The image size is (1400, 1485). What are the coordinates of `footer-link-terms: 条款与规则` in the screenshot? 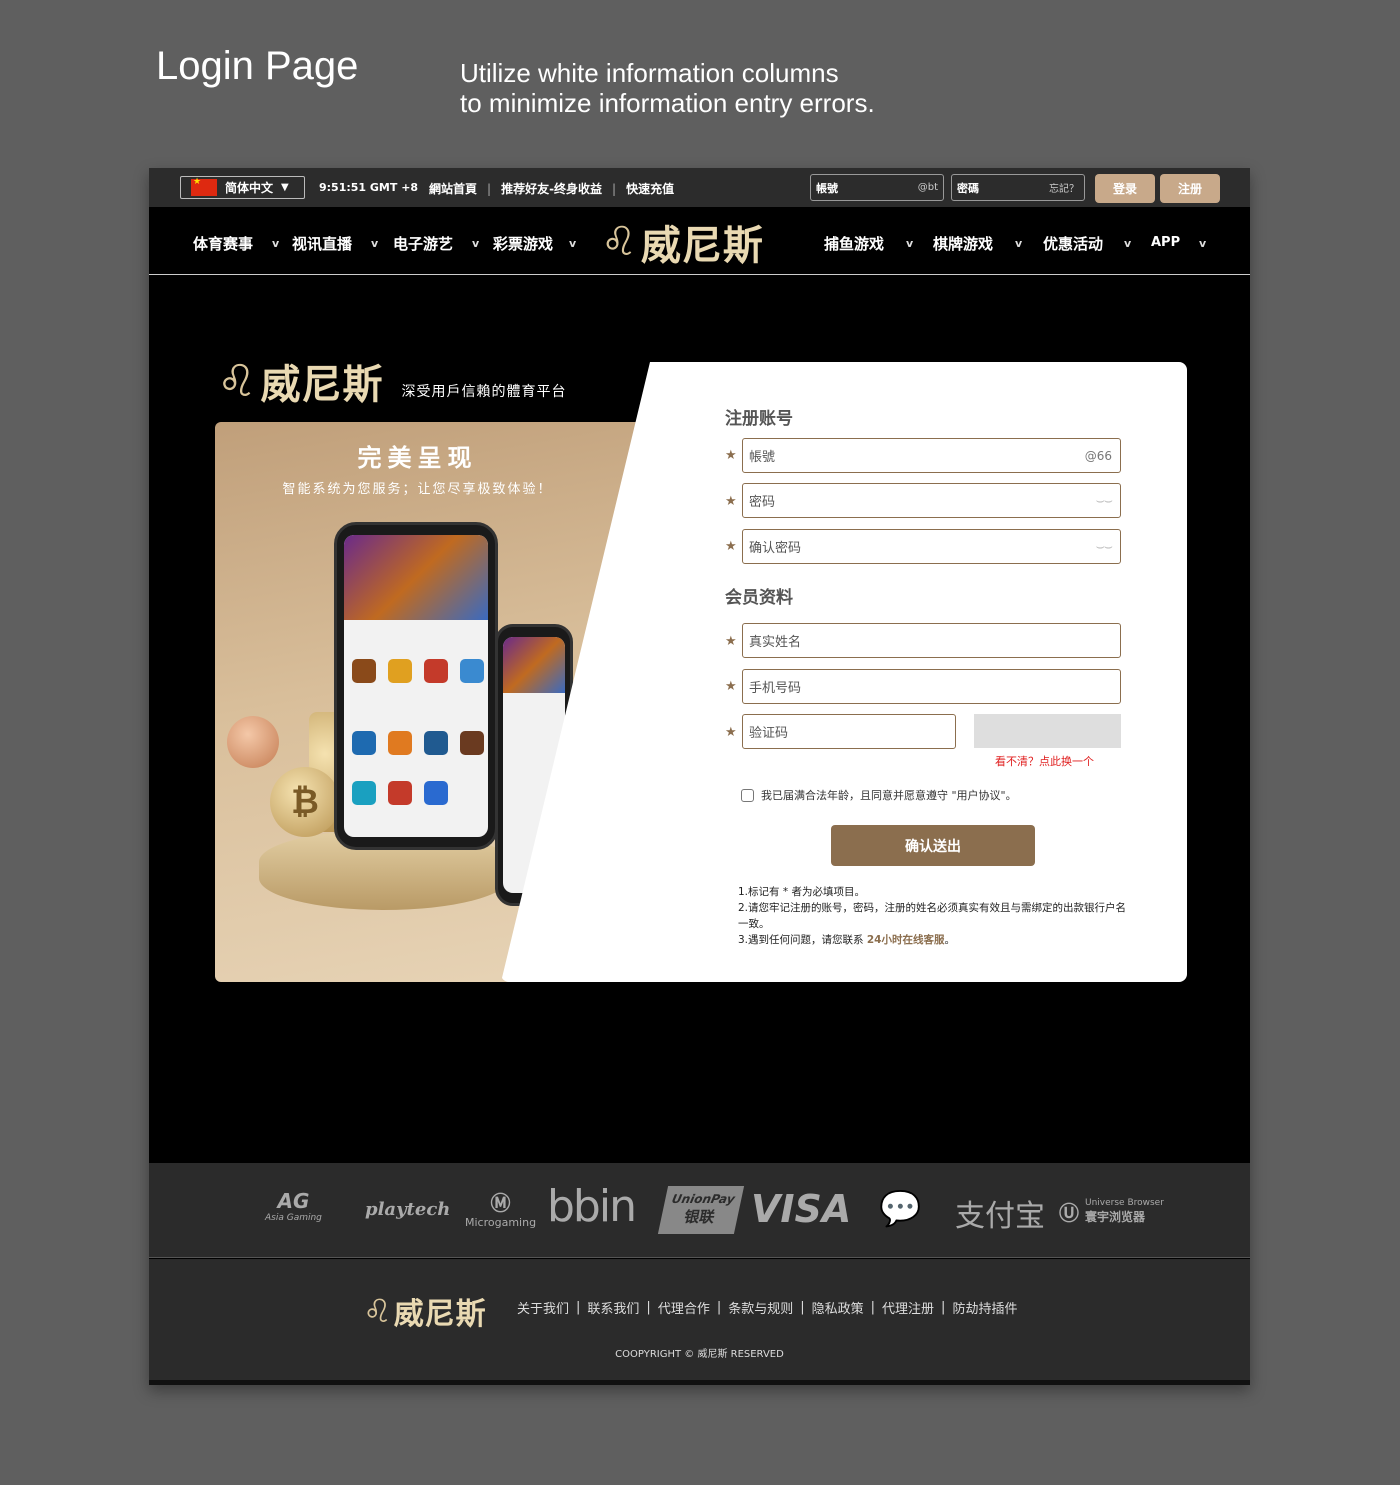 It's located at (760, 1307).